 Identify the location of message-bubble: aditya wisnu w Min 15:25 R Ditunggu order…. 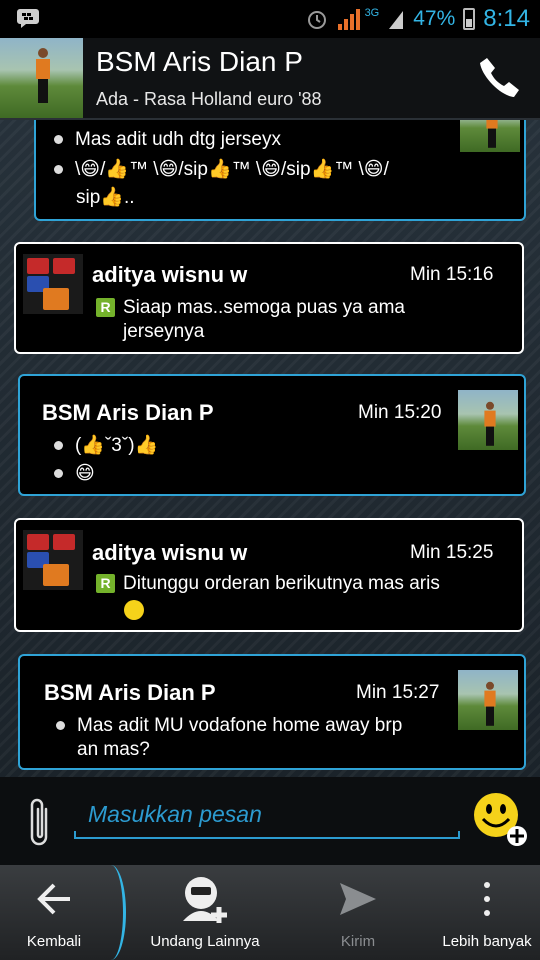
(269, 575).